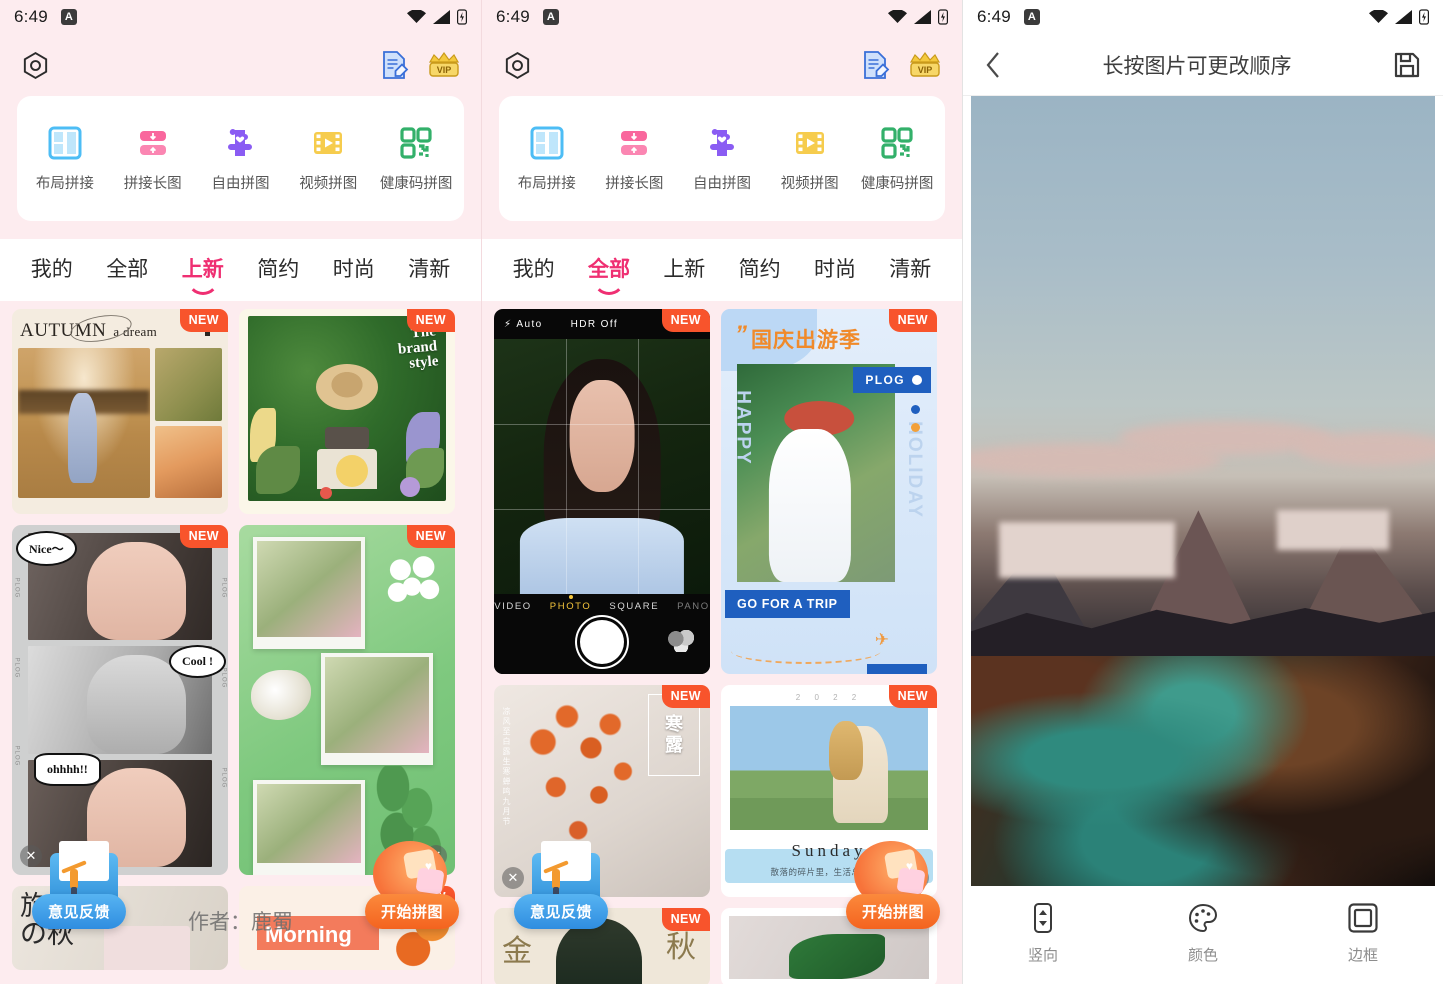 Image resolution: width=1443 pixels, height=984 pixels. I want to click on category-tabs-middle: 我的 全部 上新 简约 时尚 清新, so click(722, 270).